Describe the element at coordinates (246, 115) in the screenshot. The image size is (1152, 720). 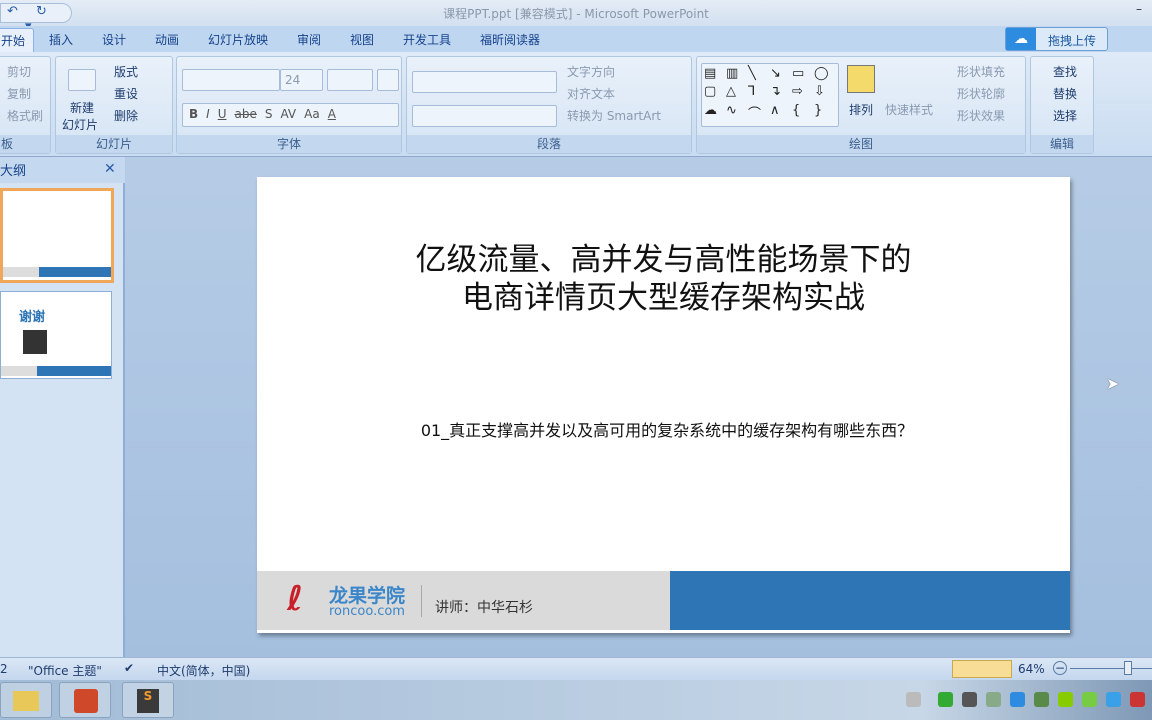
I see `strikethrough-button: abe` at that location.